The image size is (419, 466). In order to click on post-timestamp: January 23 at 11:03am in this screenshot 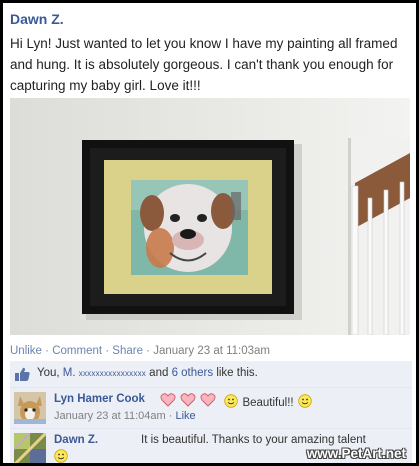, I will do `click(211, 351)`.